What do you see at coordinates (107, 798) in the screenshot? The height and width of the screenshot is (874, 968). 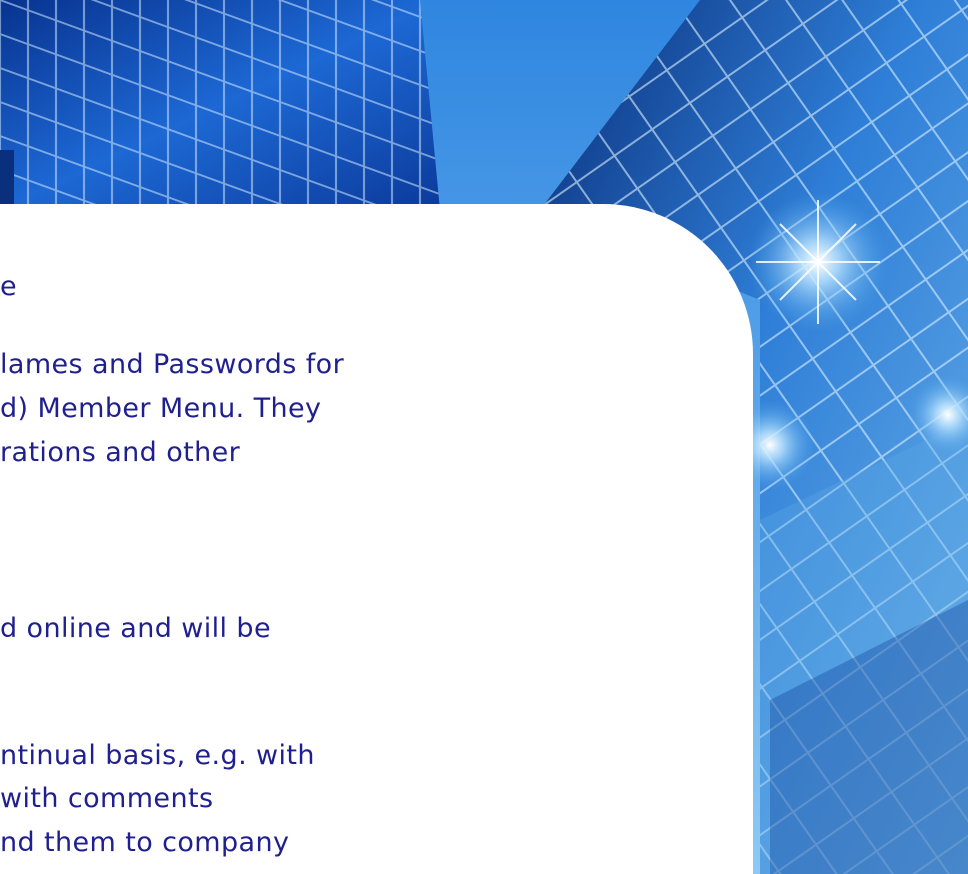 I see `text-line-7: with comments` at bounding box center [107, 798].